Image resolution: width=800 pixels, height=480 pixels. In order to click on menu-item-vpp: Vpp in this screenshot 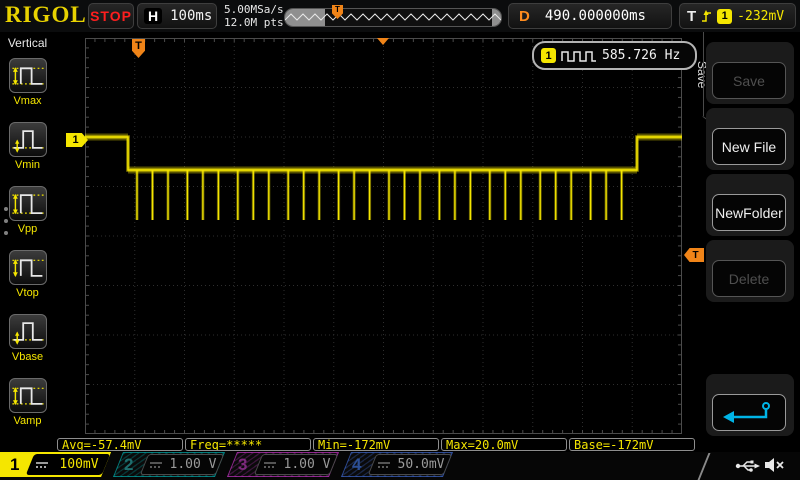, I will do `click(27, 210)`.